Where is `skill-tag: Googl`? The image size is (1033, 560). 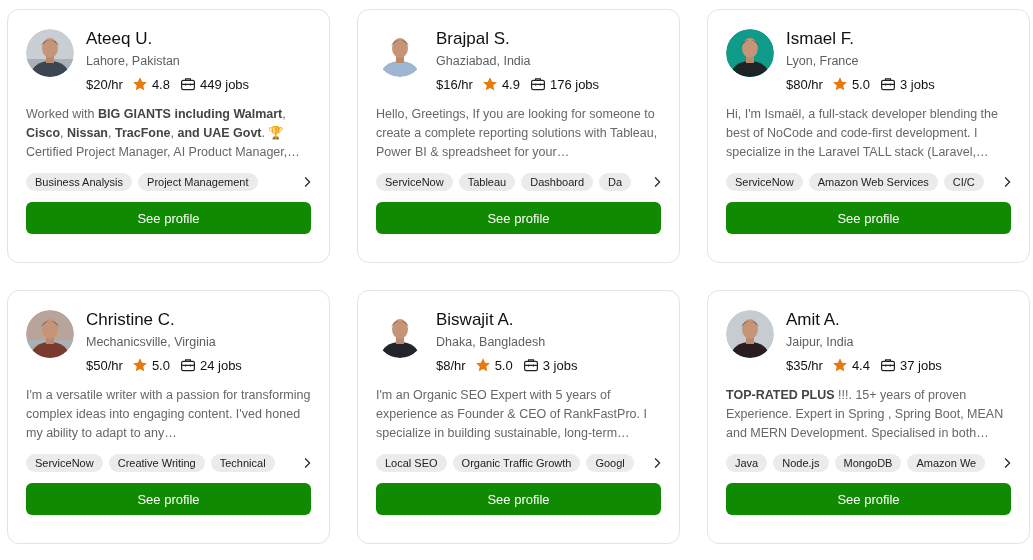 skill-tag: Googl is located at coordinates (610, 463).